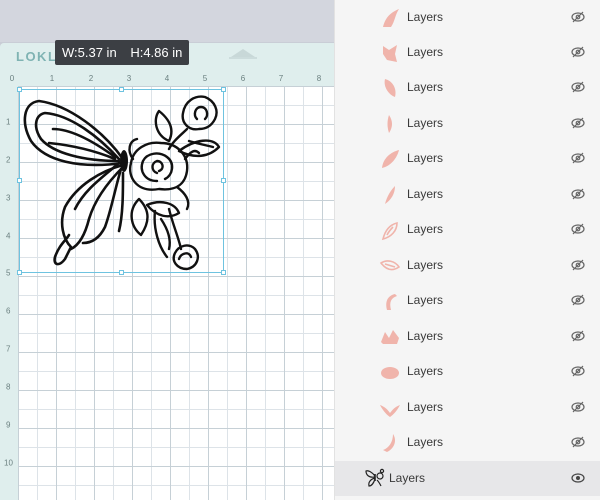 Image resolution: width=600 pixels, height=500 pixels. I want to click on selection-box, so click(121, 181).